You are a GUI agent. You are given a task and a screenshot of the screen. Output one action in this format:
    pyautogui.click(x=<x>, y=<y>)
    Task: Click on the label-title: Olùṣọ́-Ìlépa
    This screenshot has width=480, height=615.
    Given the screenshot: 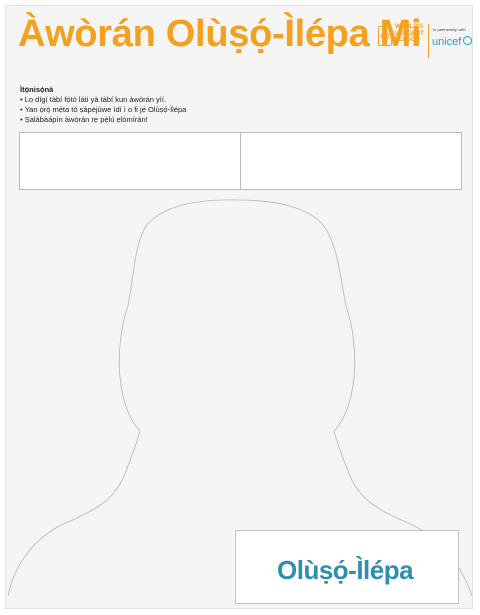 What is the action you would take?
    pyautogui.click(x=345, y=570)
    